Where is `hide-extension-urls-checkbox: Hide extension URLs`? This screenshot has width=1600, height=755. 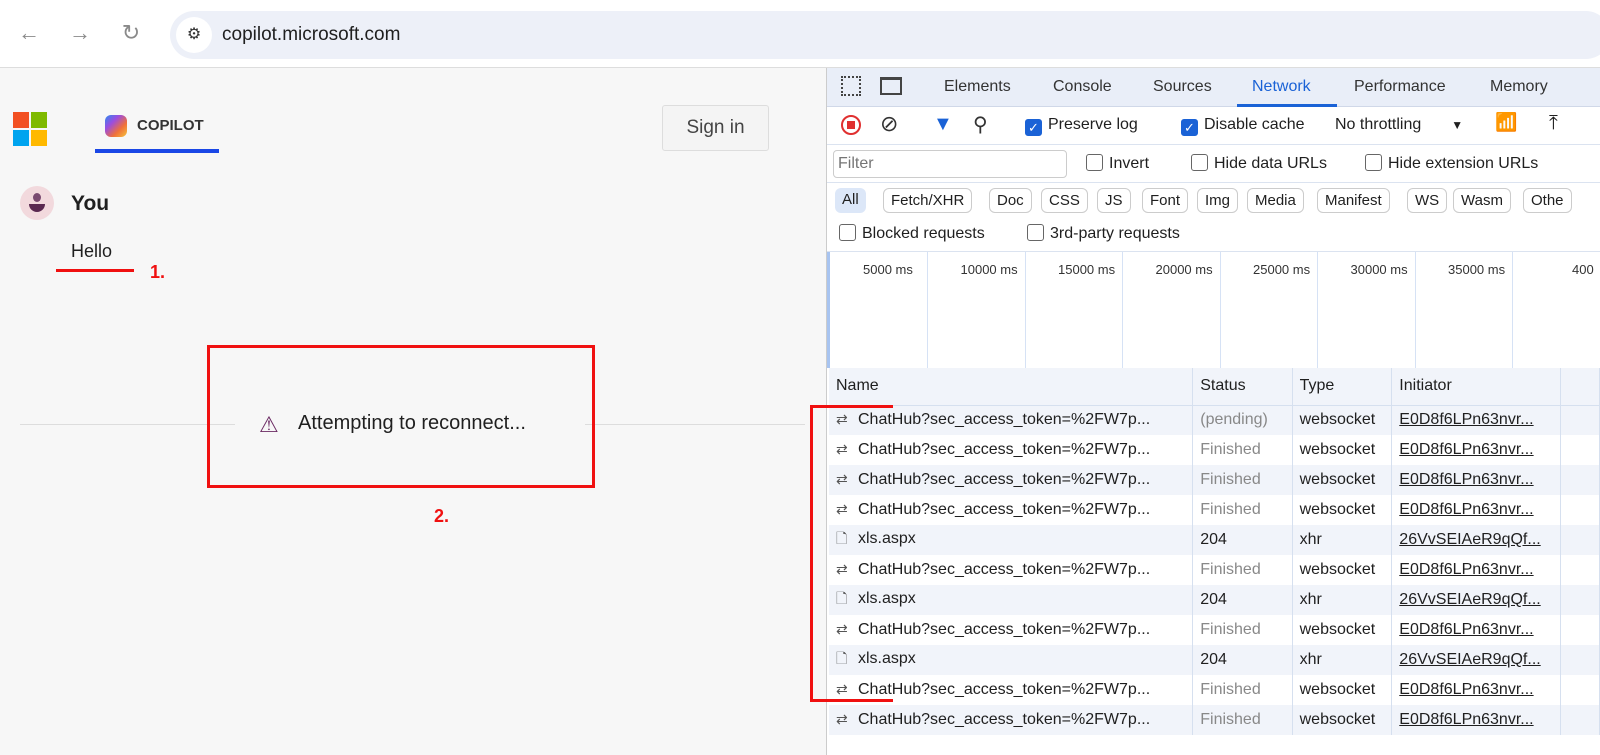 hide-extension-urls-checkbox: Hide extension URLs is located at coordinates (1451, 163).